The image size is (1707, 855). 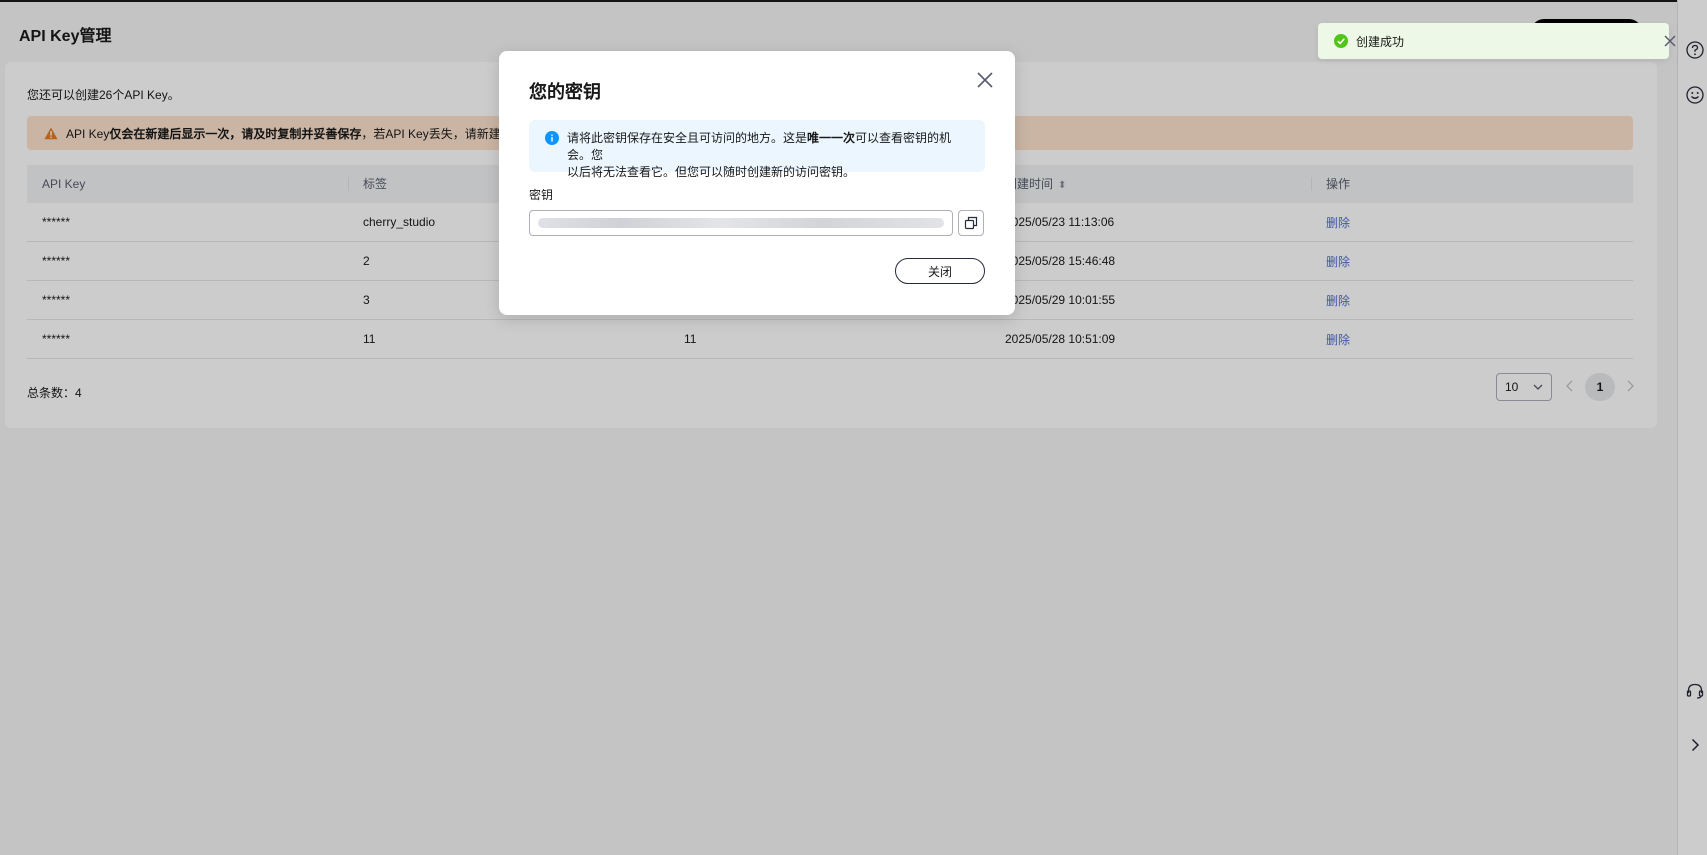 I want to click on copy-button, so click(x=971, y=223).